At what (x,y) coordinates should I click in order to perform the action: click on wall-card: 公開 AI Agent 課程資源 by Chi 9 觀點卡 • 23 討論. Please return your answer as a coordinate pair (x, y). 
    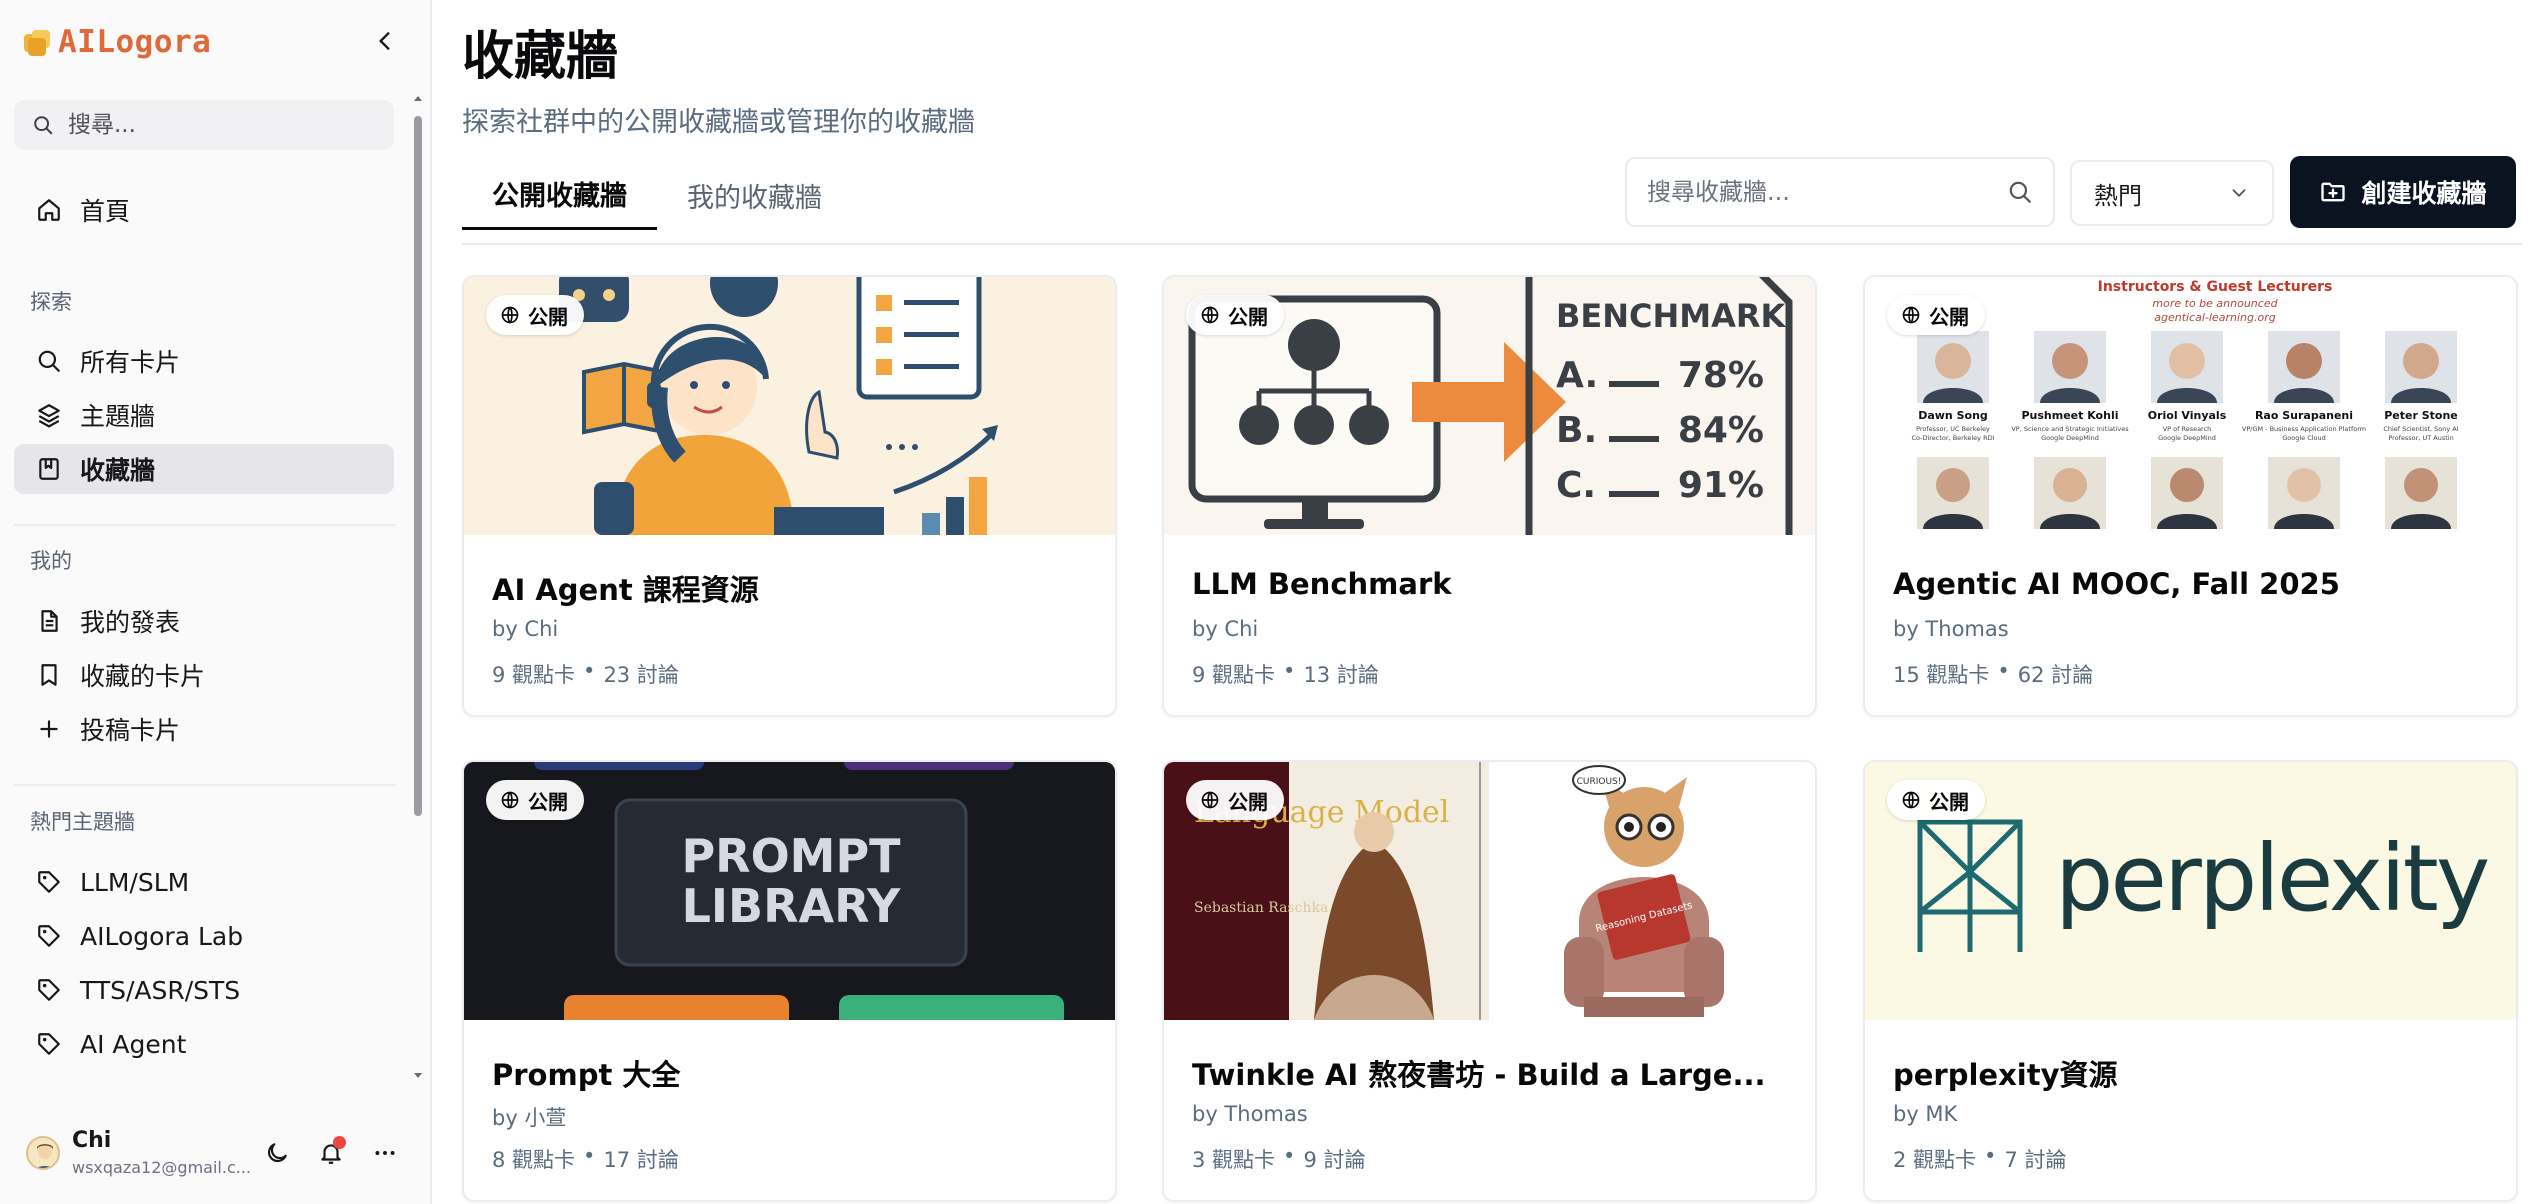
    Looking at the image, I should click on (789, 496).